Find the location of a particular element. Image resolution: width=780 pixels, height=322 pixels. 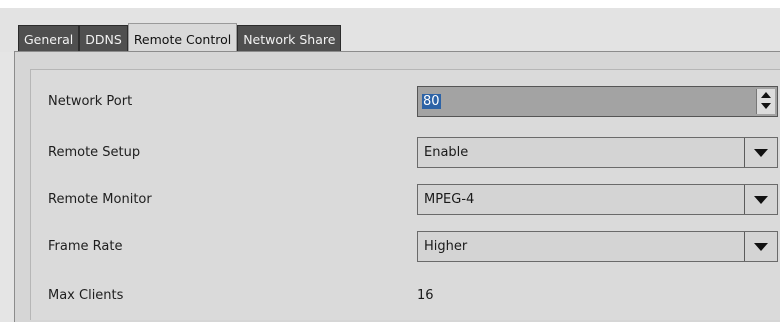

remote-setup-select: Enable is located at coordinates (597, 152).